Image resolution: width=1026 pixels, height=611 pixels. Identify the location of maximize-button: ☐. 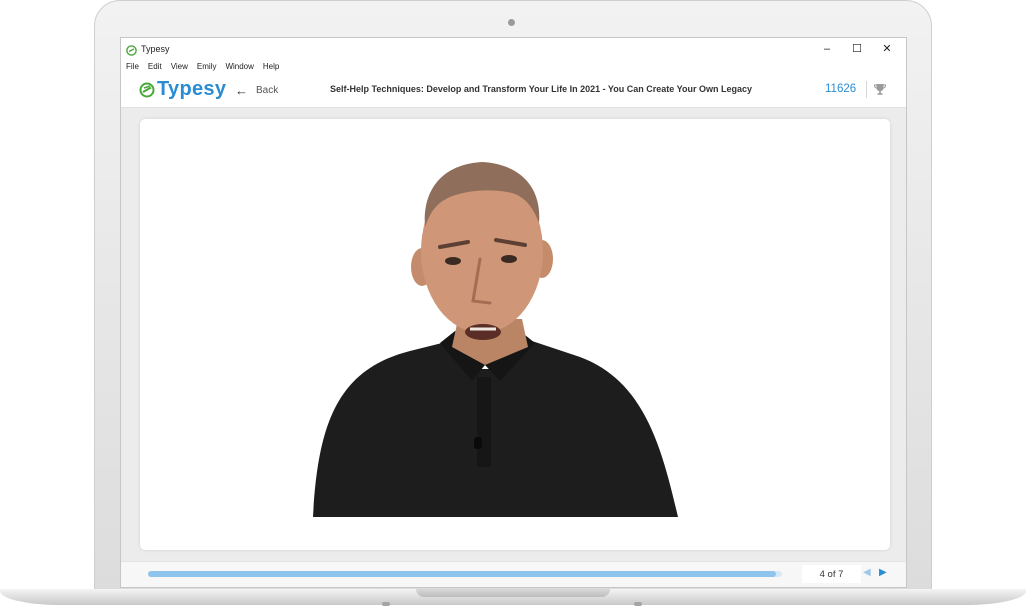
(857, 48).